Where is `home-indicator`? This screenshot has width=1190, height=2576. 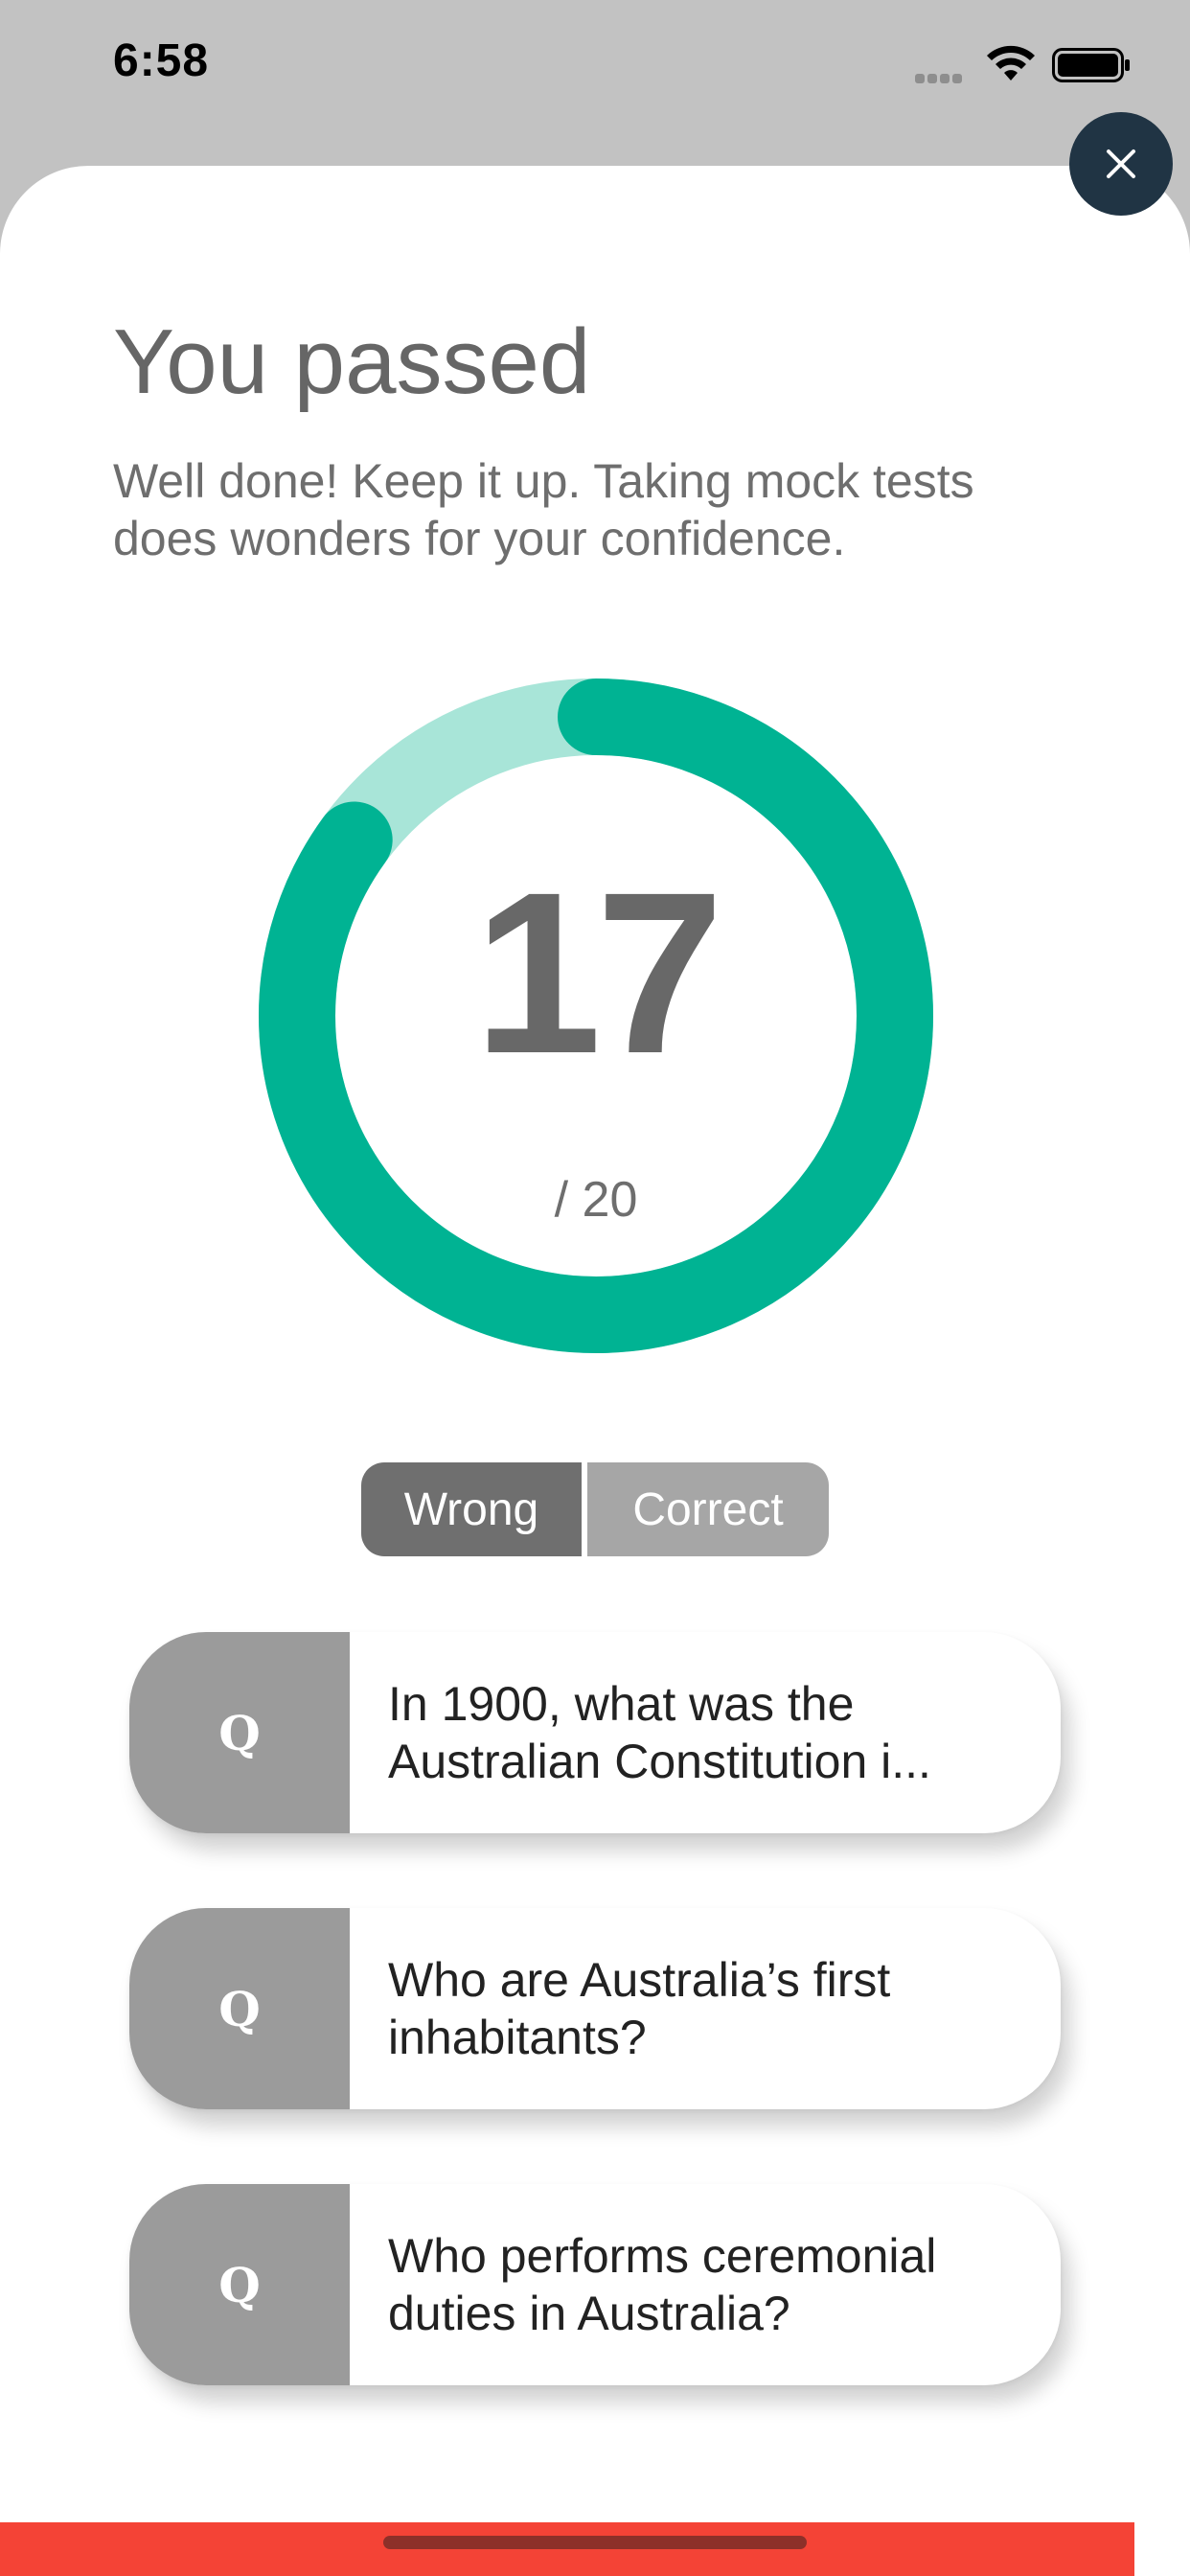
home-indicator is located at coordinates (595, 2542).